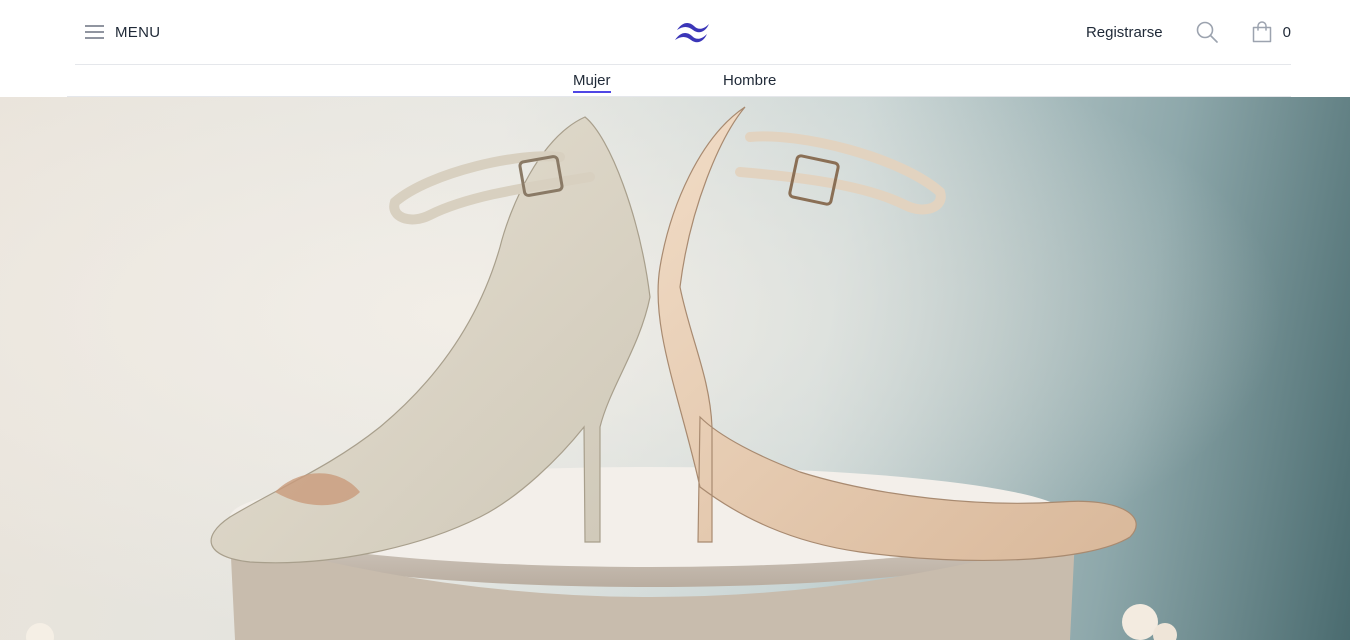  I want to click on cart-count: 0, so click(1286, 32).